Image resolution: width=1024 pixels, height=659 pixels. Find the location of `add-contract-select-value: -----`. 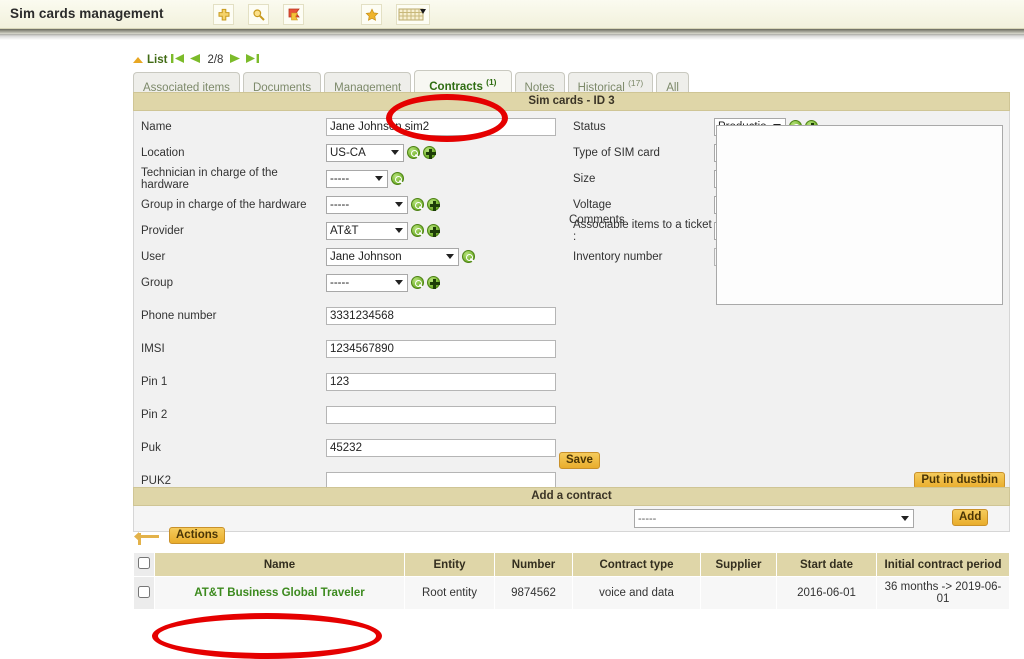

add-contract-select-value: ----- is located at coordinates (647, 518).